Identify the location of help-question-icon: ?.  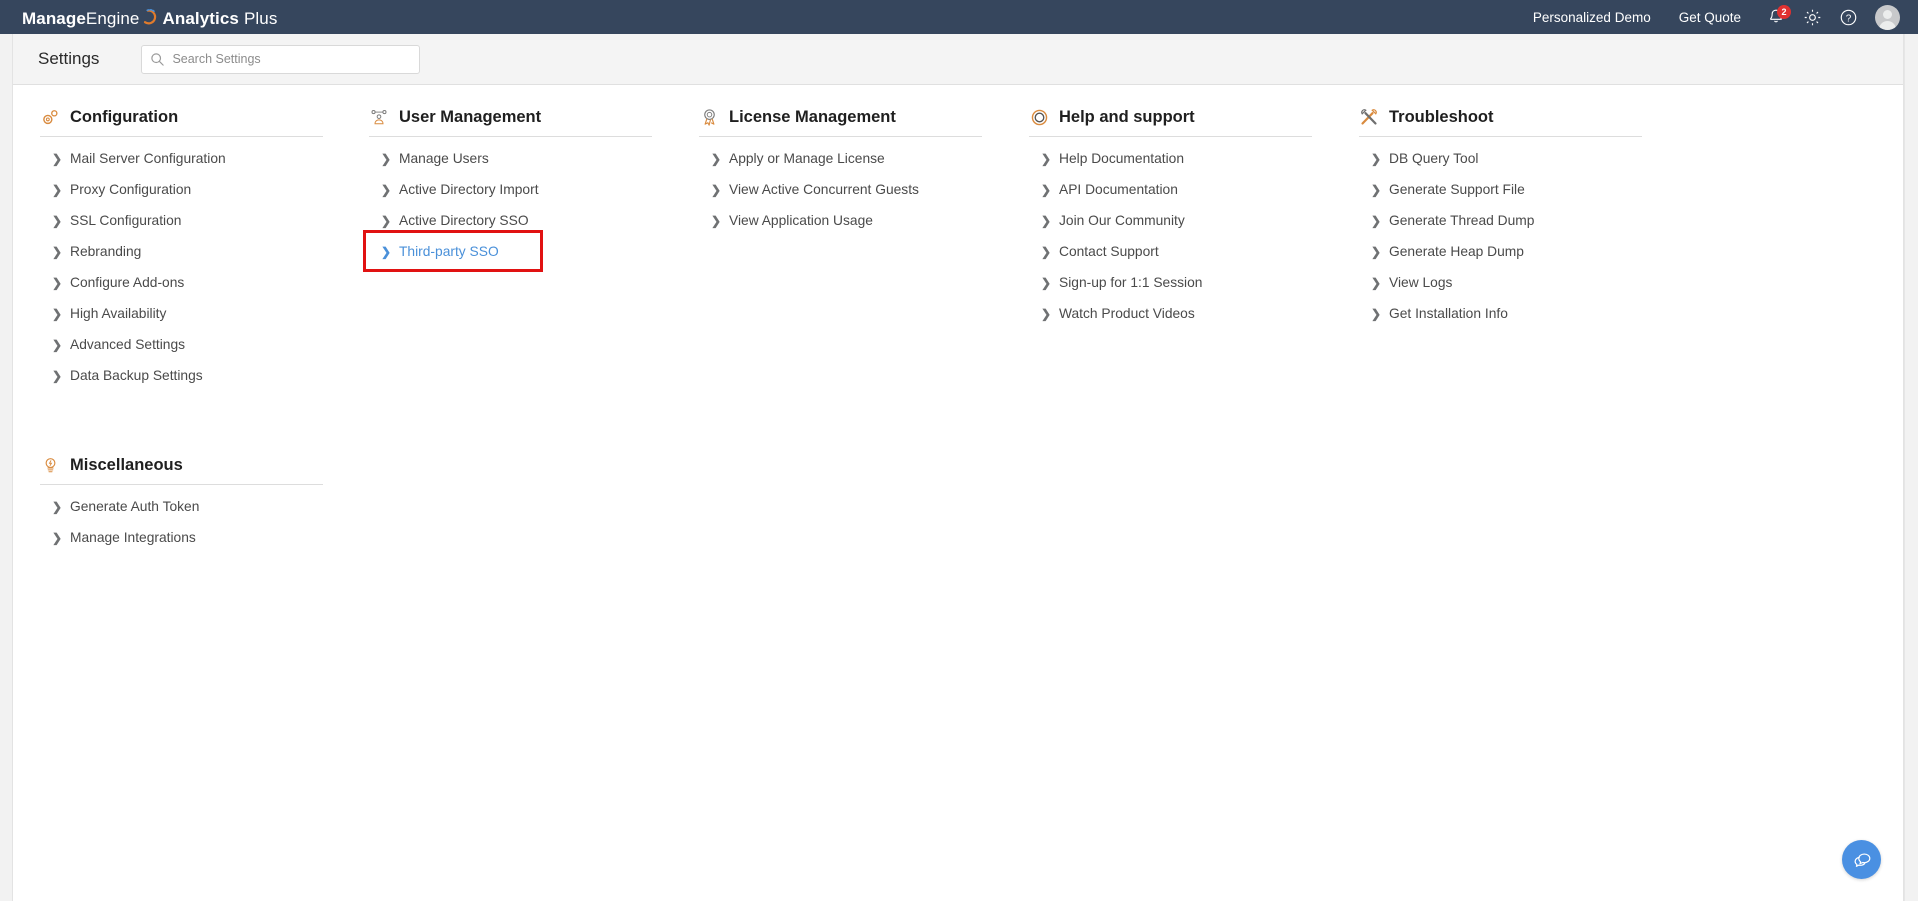
(1848, 17).